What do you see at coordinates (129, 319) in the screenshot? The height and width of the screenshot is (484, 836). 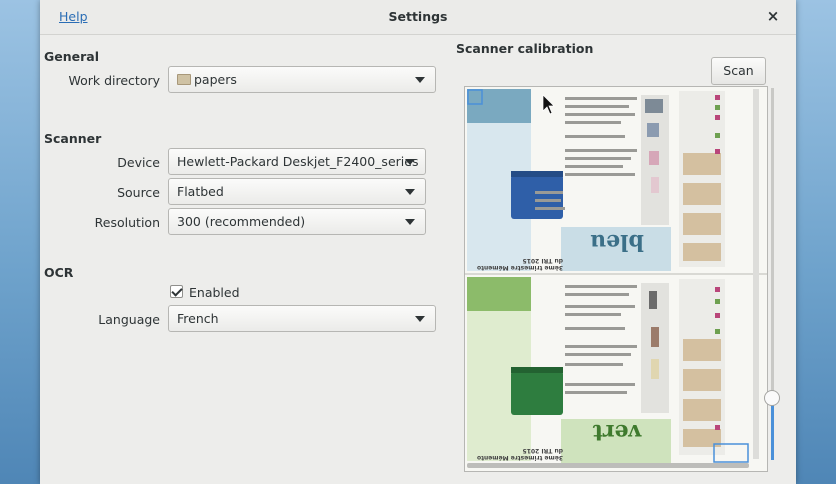 I see `language-label: Language` at bounding box center [129, 319].